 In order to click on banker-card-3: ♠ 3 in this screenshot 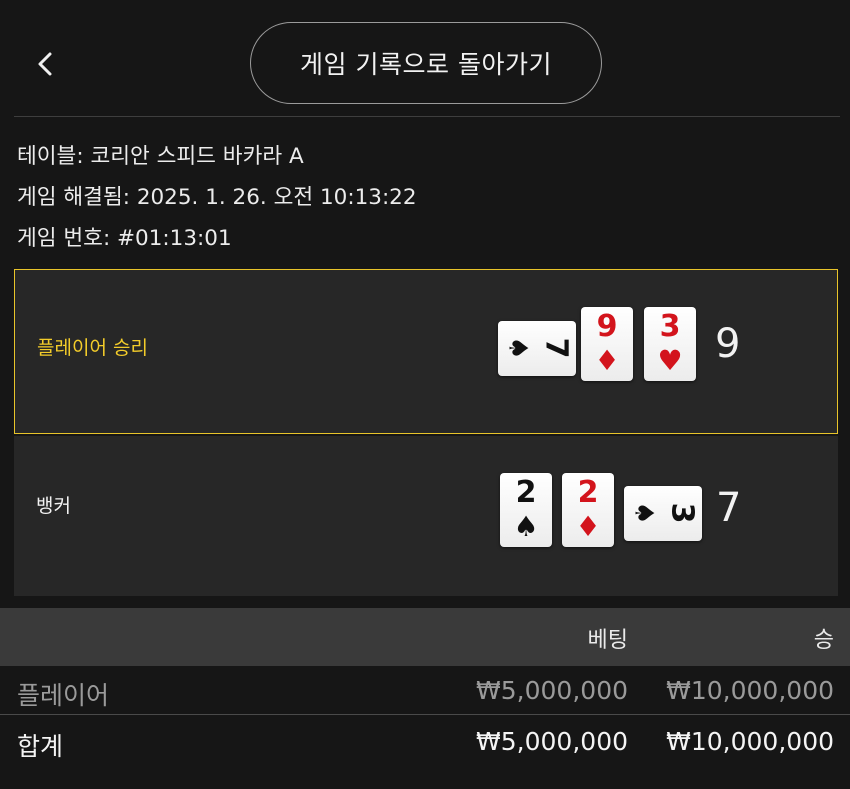, I will do `click(663, 513)`.